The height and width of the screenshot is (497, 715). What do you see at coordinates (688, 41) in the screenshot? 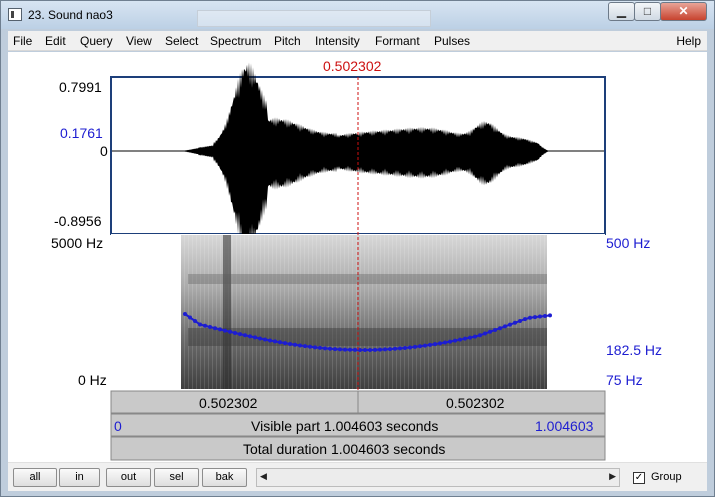
I see `menu-help: Help` at bounding box center [688, 41].